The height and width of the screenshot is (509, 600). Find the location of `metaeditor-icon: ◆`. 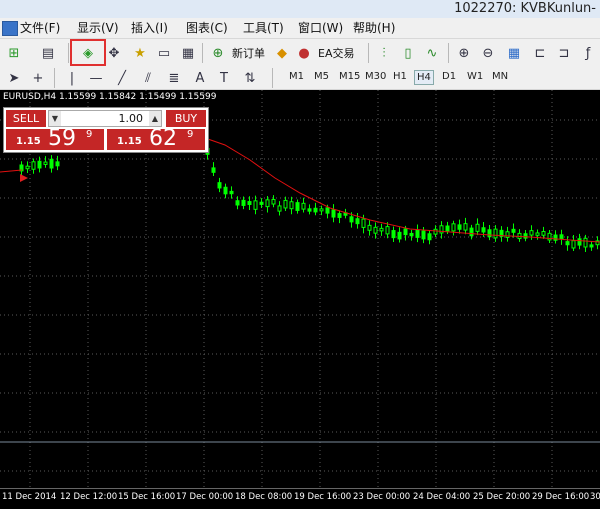

metaeditor-icon: ◆ is located at coordinates (282, 53).